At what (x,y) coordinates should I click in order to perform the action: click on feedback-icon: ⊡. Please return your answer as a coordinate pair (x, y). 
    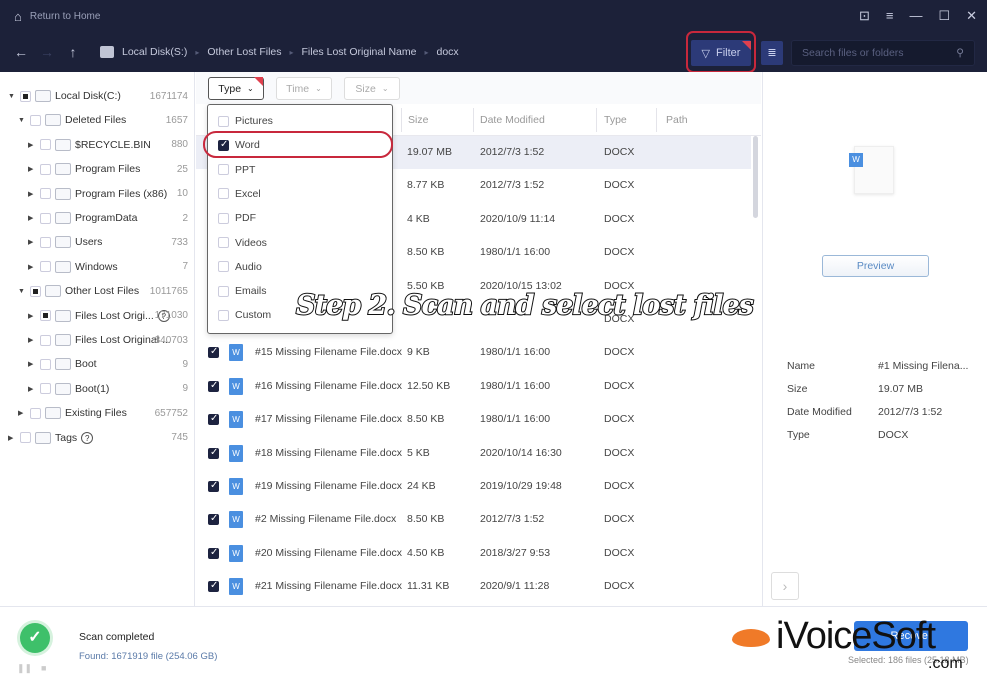
    Looking at the image, I should click on (864, 16).